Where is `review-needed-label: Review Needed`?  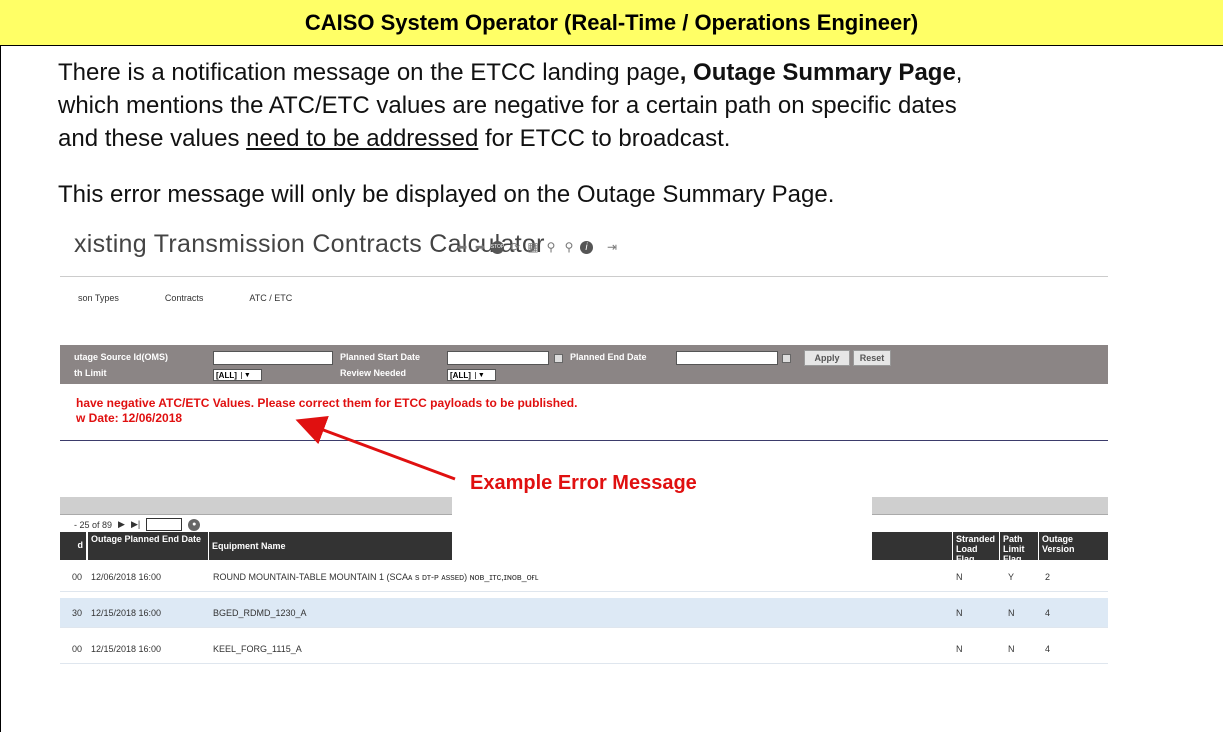 review-needed-label: Review Needed is located at coordinates (373, 373).